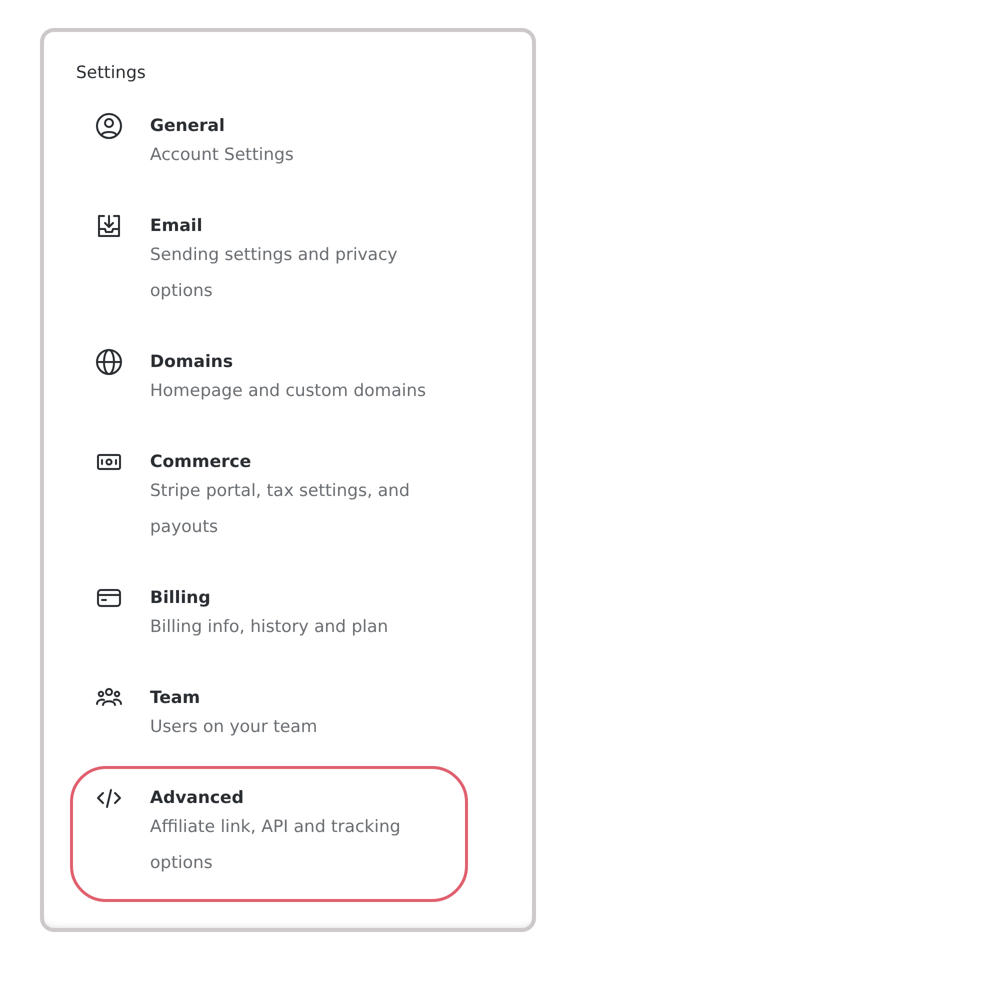  I want to click on item-description: Account Settings, so click(222, 155).